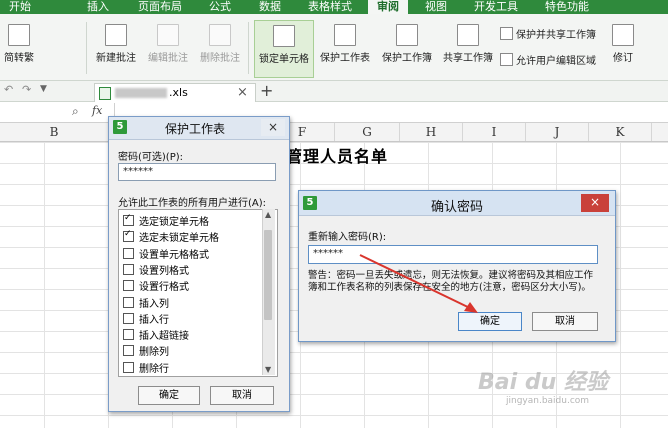  Describe the element at coordinates (268, 369) in the screenshot. I see `scroll-down-icon: ▼` at that location.